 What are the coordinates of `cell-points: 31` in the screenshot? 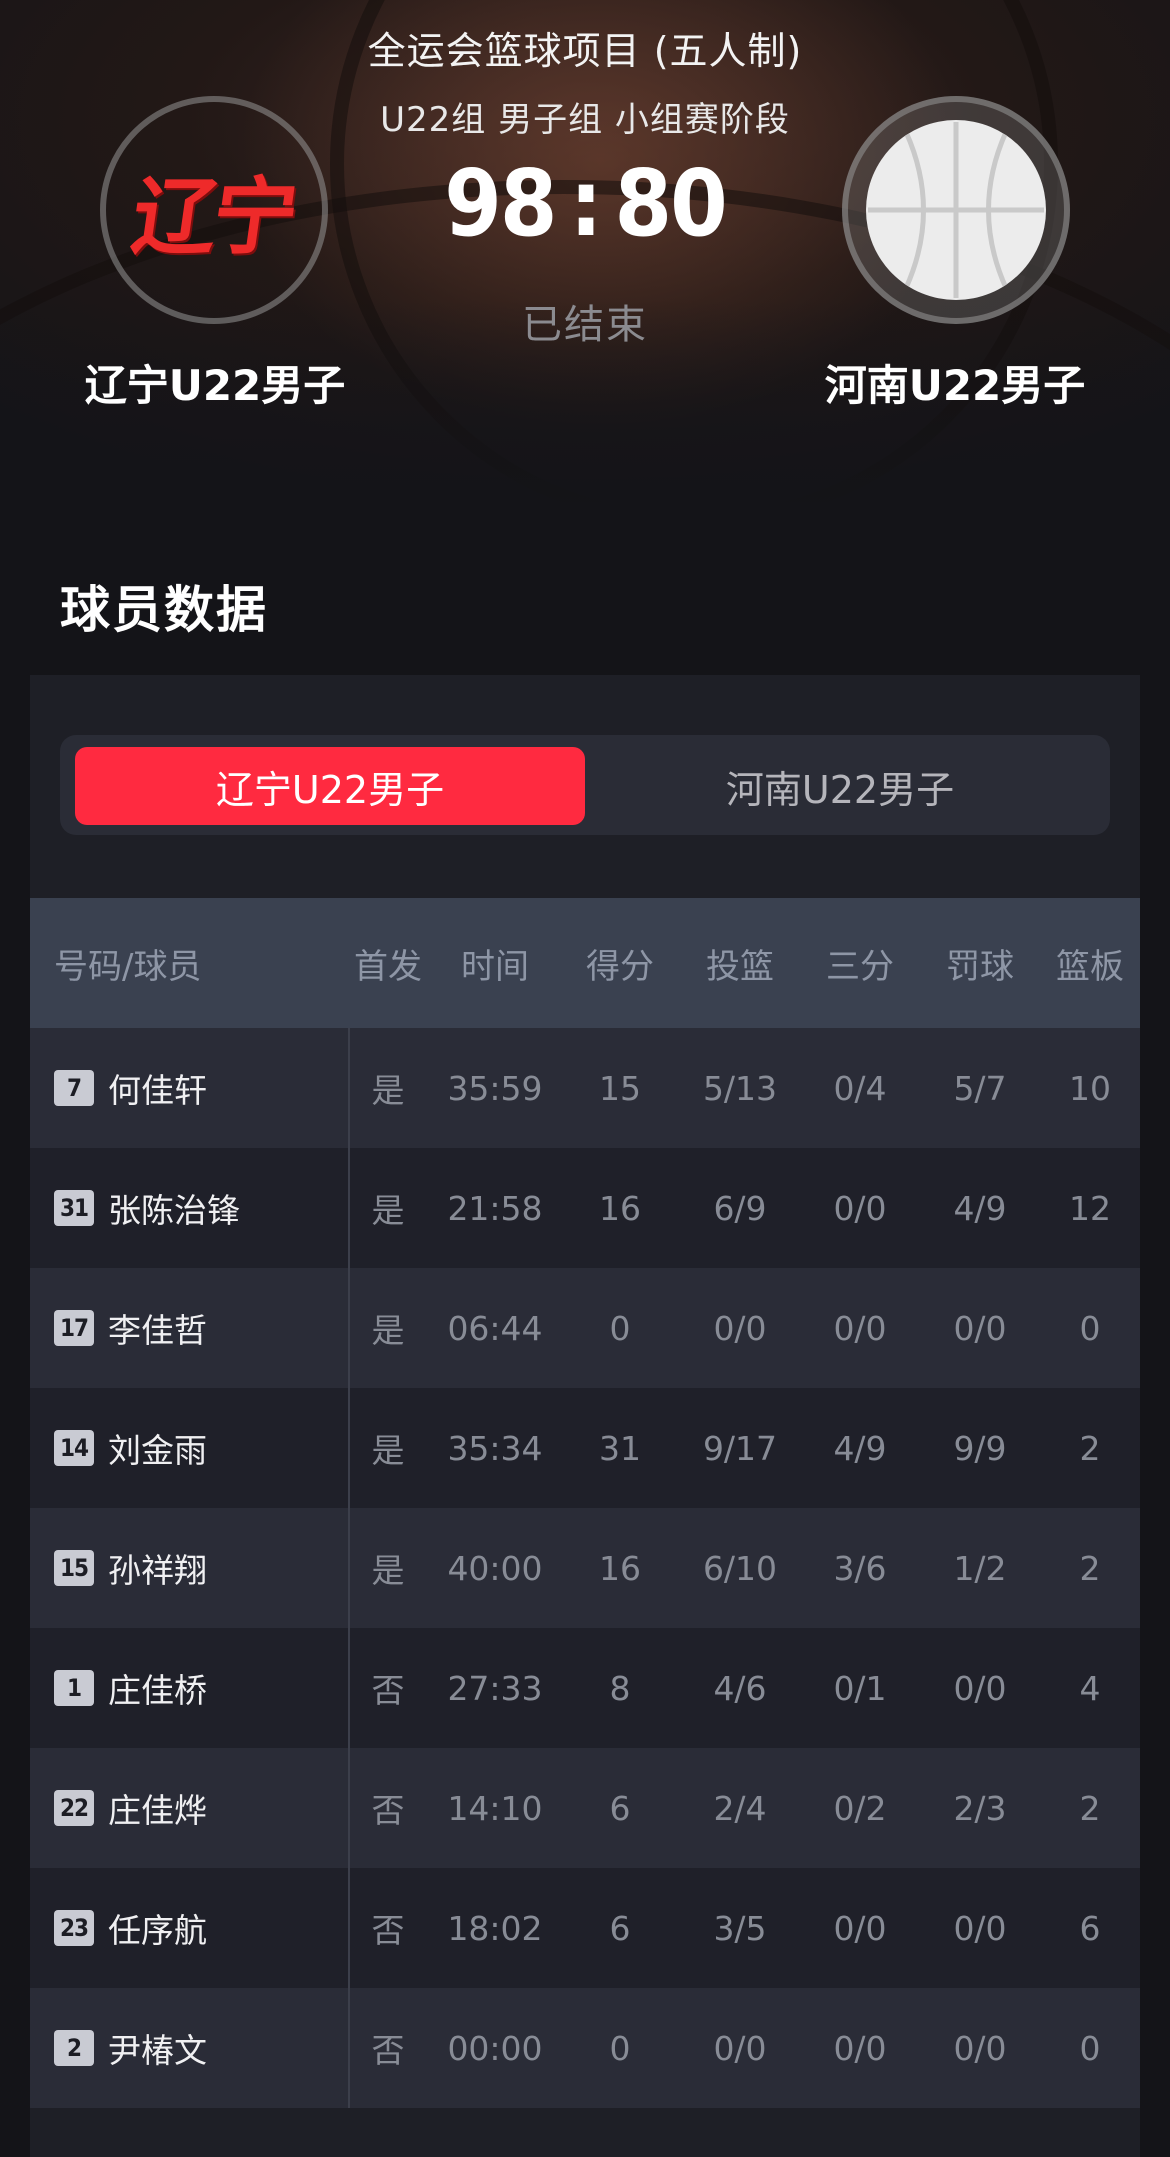 It's located at (620, 1448).